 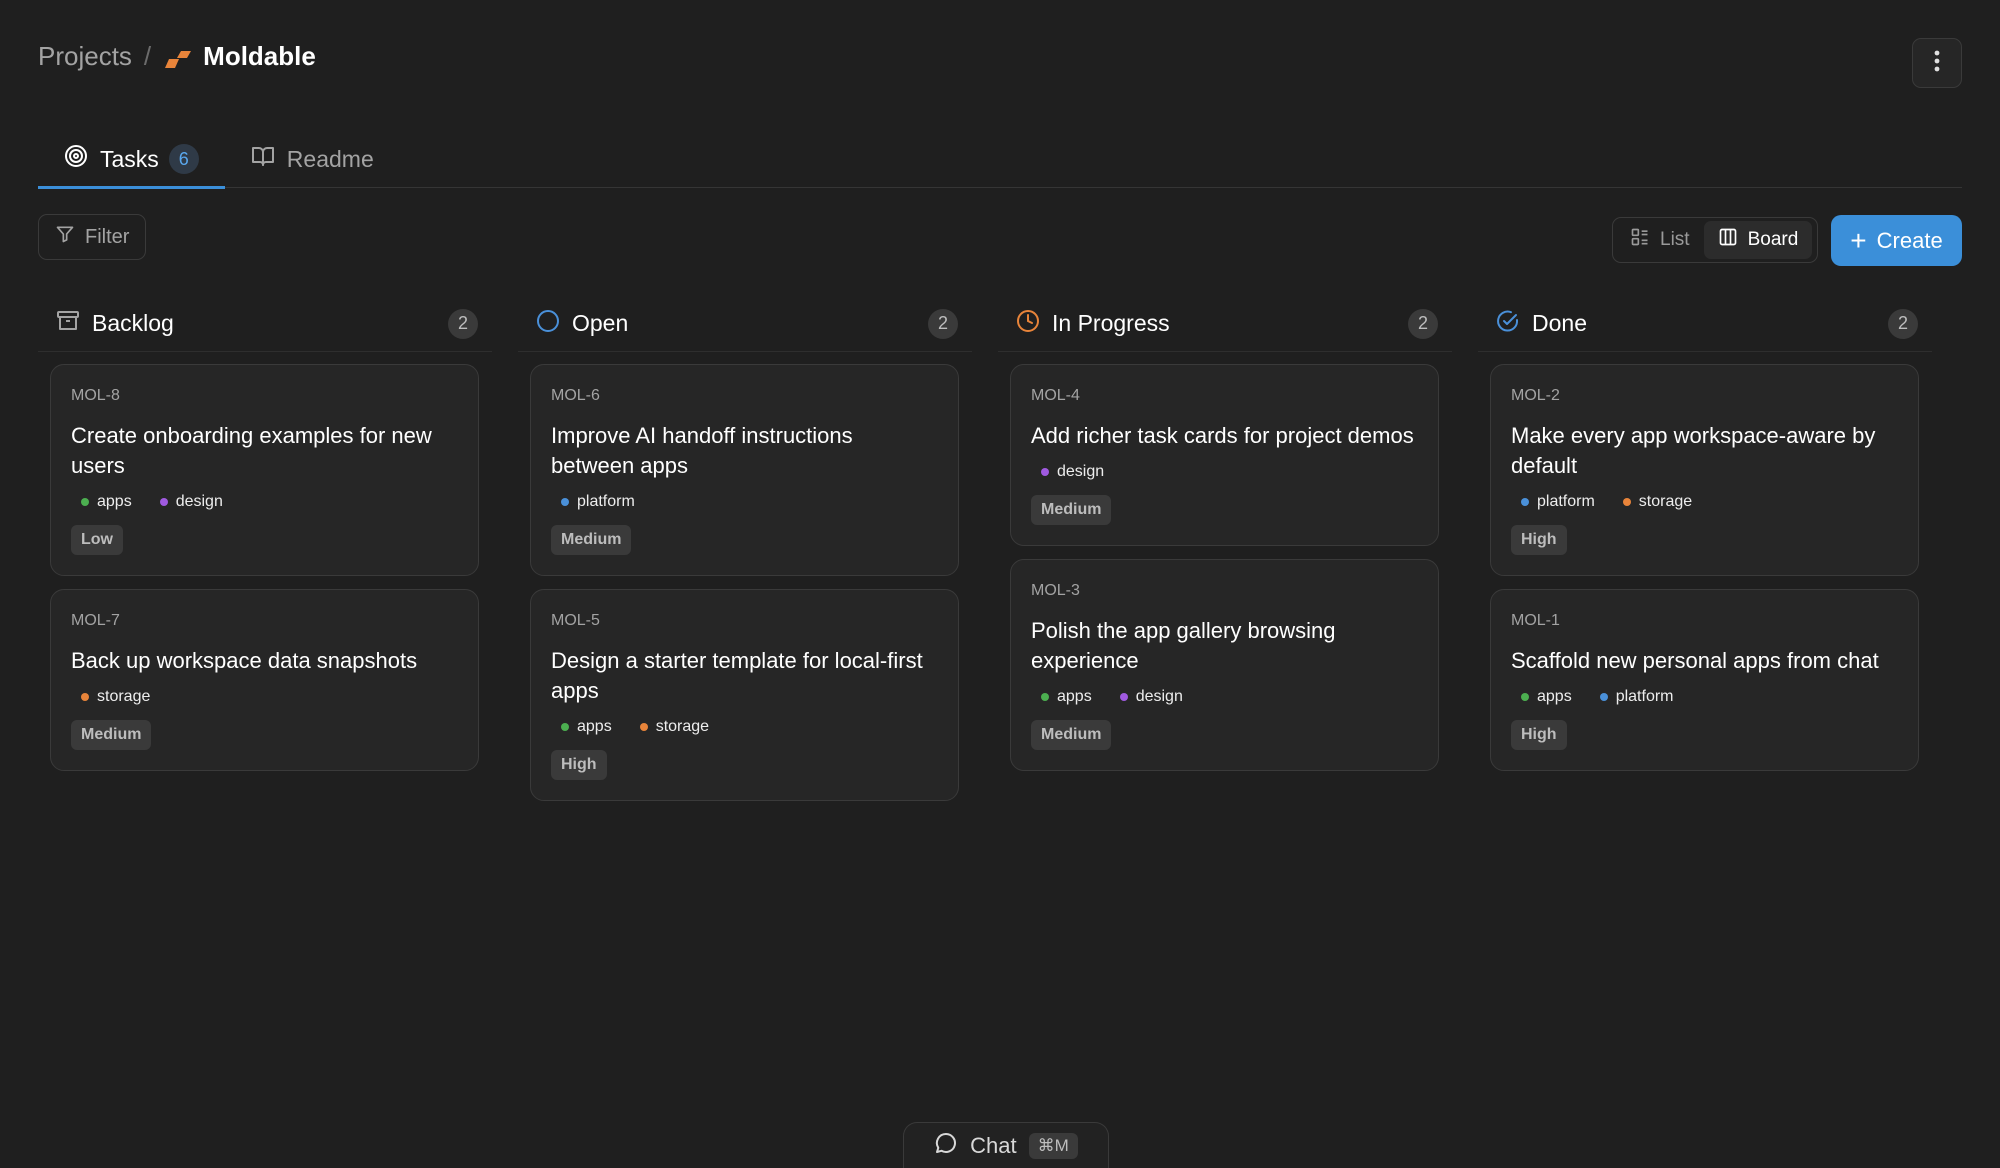 What do you see at coordinates (575, 620) in the screenshot?
I see `task-id: MOL-5` at bounding box center [575, 620].